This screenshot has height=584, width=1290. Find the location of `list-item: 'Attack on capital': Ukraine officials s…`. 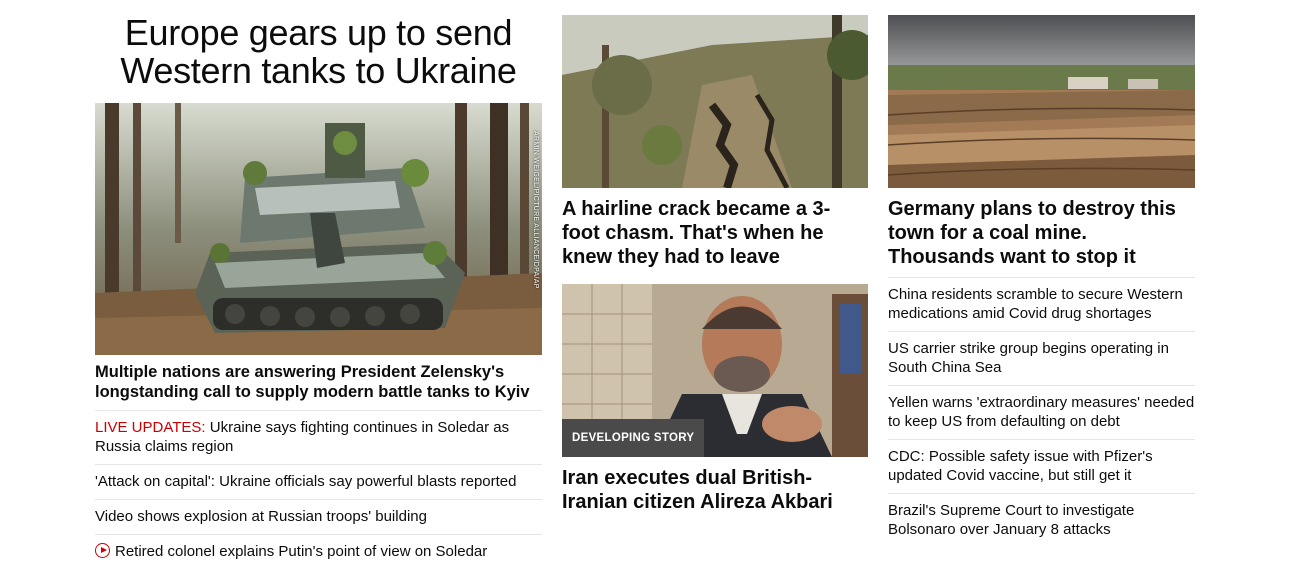

list-item: 'Attack on capital': Ukraine officials s… is located at coordinates (318, 482).